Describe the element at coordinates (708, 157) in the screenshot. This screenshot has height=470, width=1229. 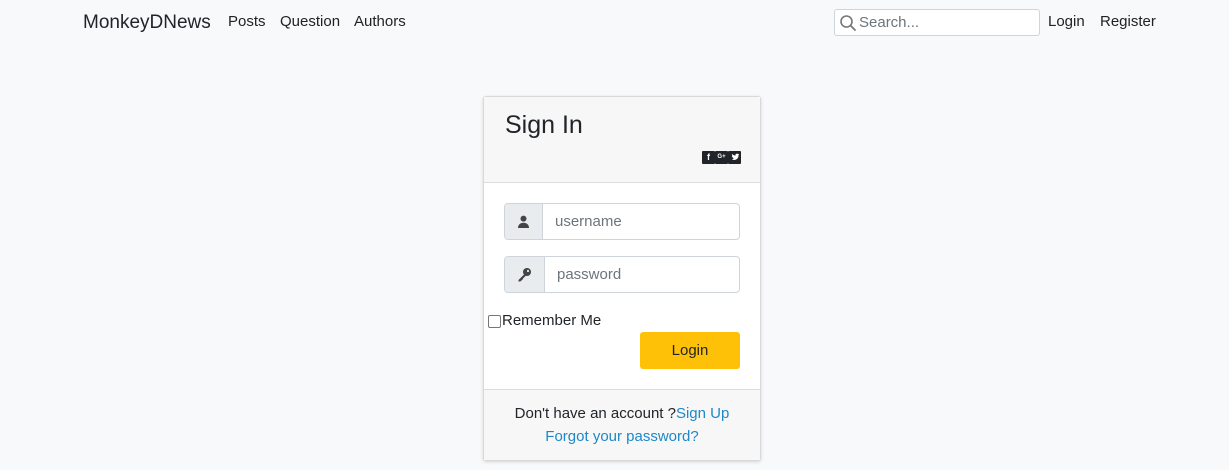
I see `facebook-icon: f` at that location.